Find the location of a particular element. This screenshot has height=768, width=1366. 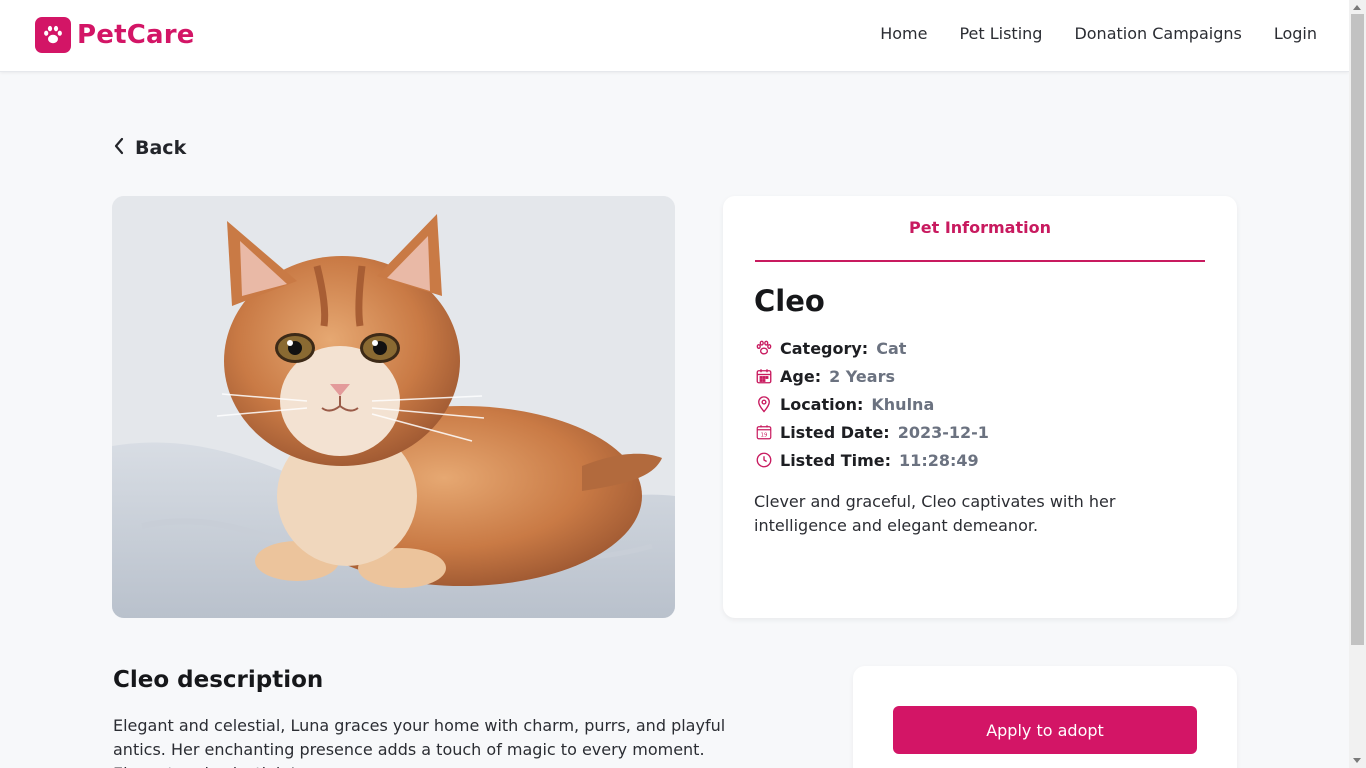

svg-text: 19 is located at coordinates (764, 436).